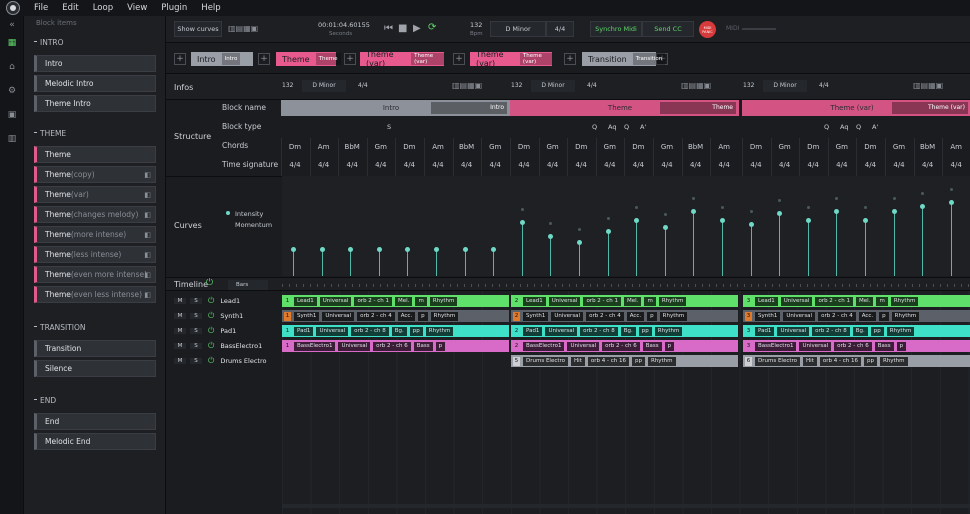  Describe the element at coordinates (423, 346) in the screenshot. I see `clip-param: Bass` at that location.